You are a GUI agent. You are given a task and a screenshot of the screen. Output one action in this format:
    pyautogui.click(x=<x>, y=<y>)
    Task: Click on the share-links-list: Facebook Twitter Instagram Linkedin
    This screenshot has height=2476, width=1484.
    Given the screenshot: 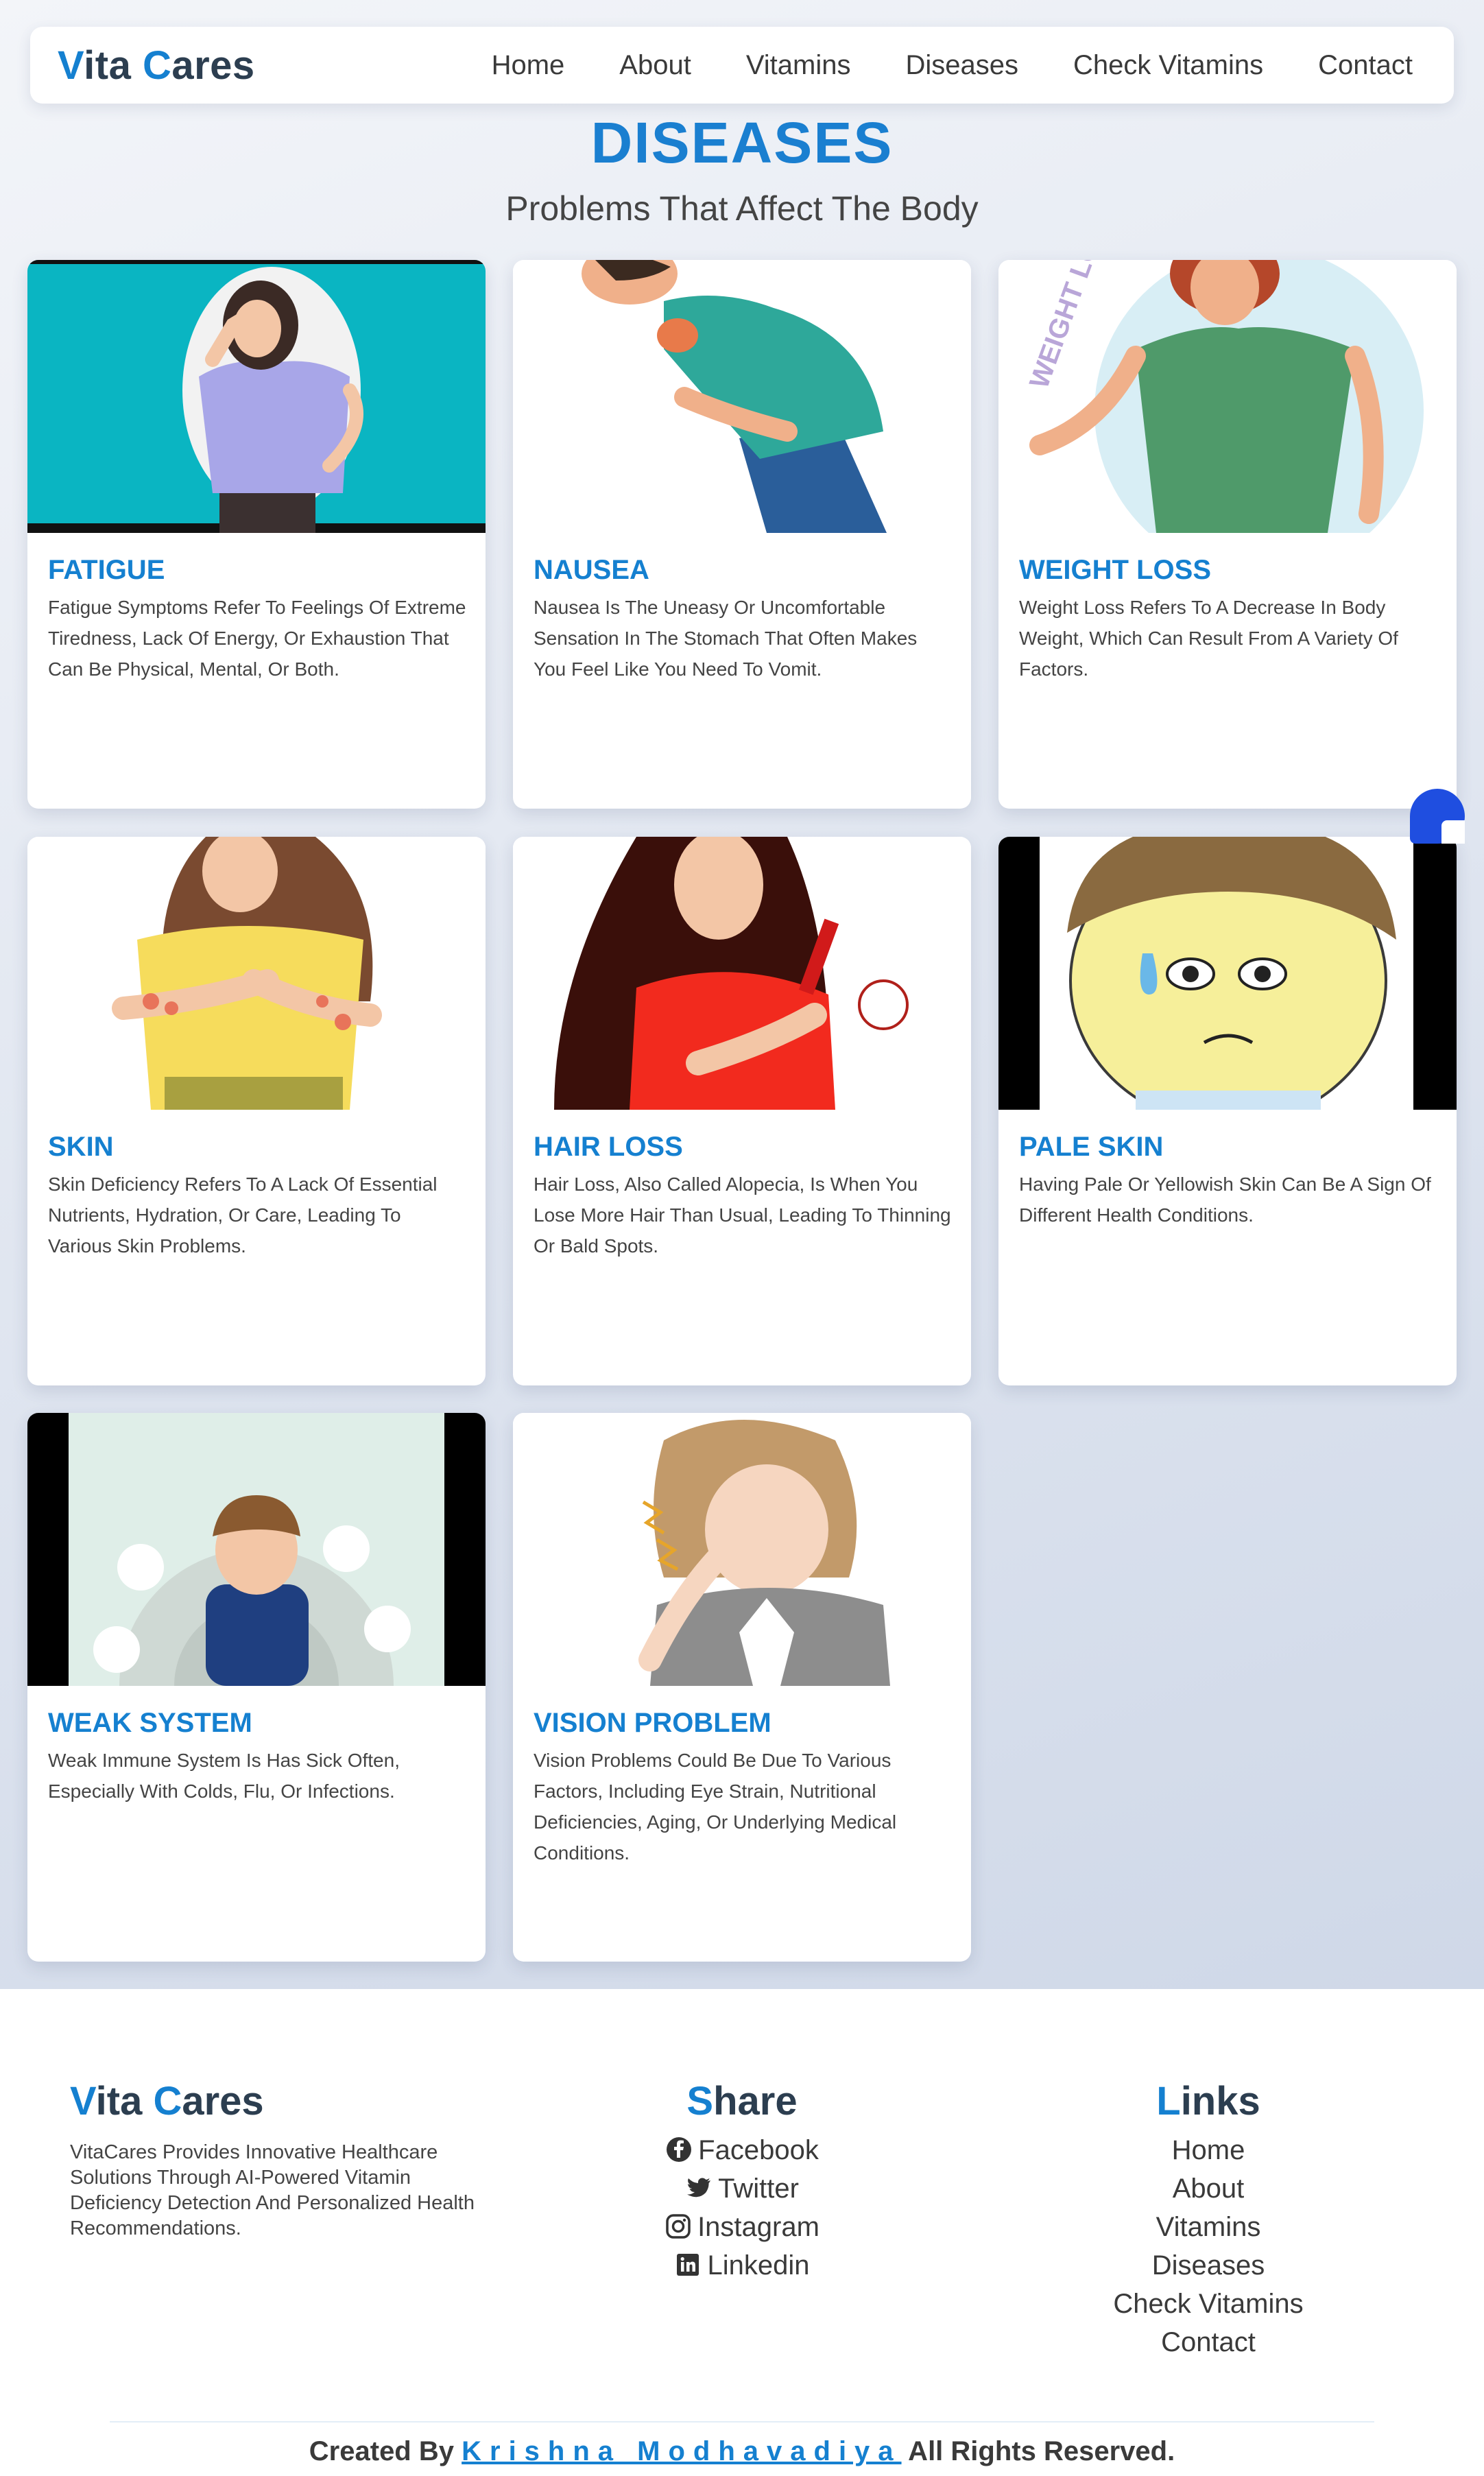 What is the action you would take?
    pyautogui.click(x=742, y=2208)
    